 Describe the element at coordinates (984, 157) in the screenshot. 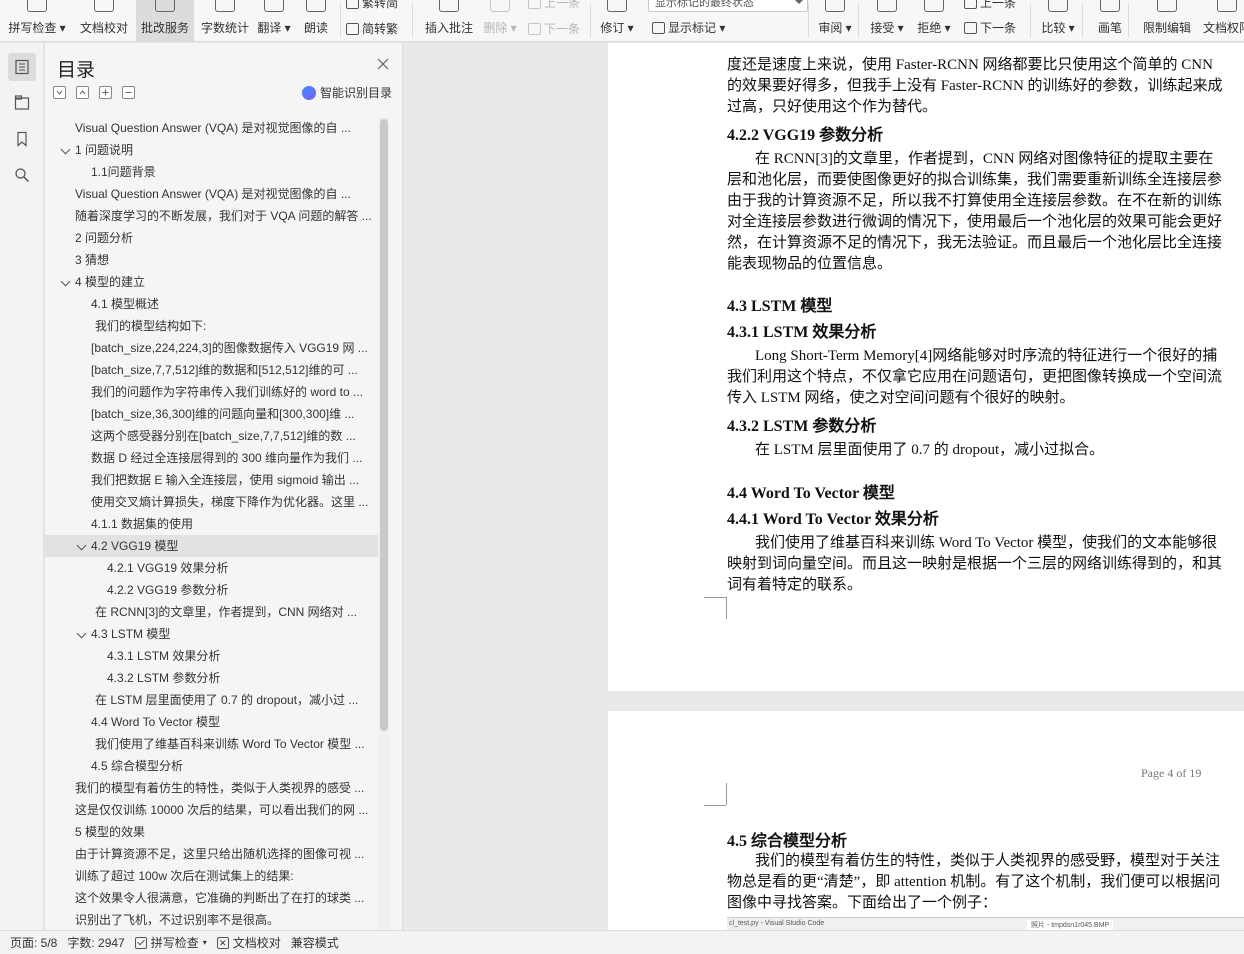

I see `doc-paragraph-line: 在 RCNN[3]的文章里，作者提到，CNN 网络对图像特征的提取主要在` at that location.